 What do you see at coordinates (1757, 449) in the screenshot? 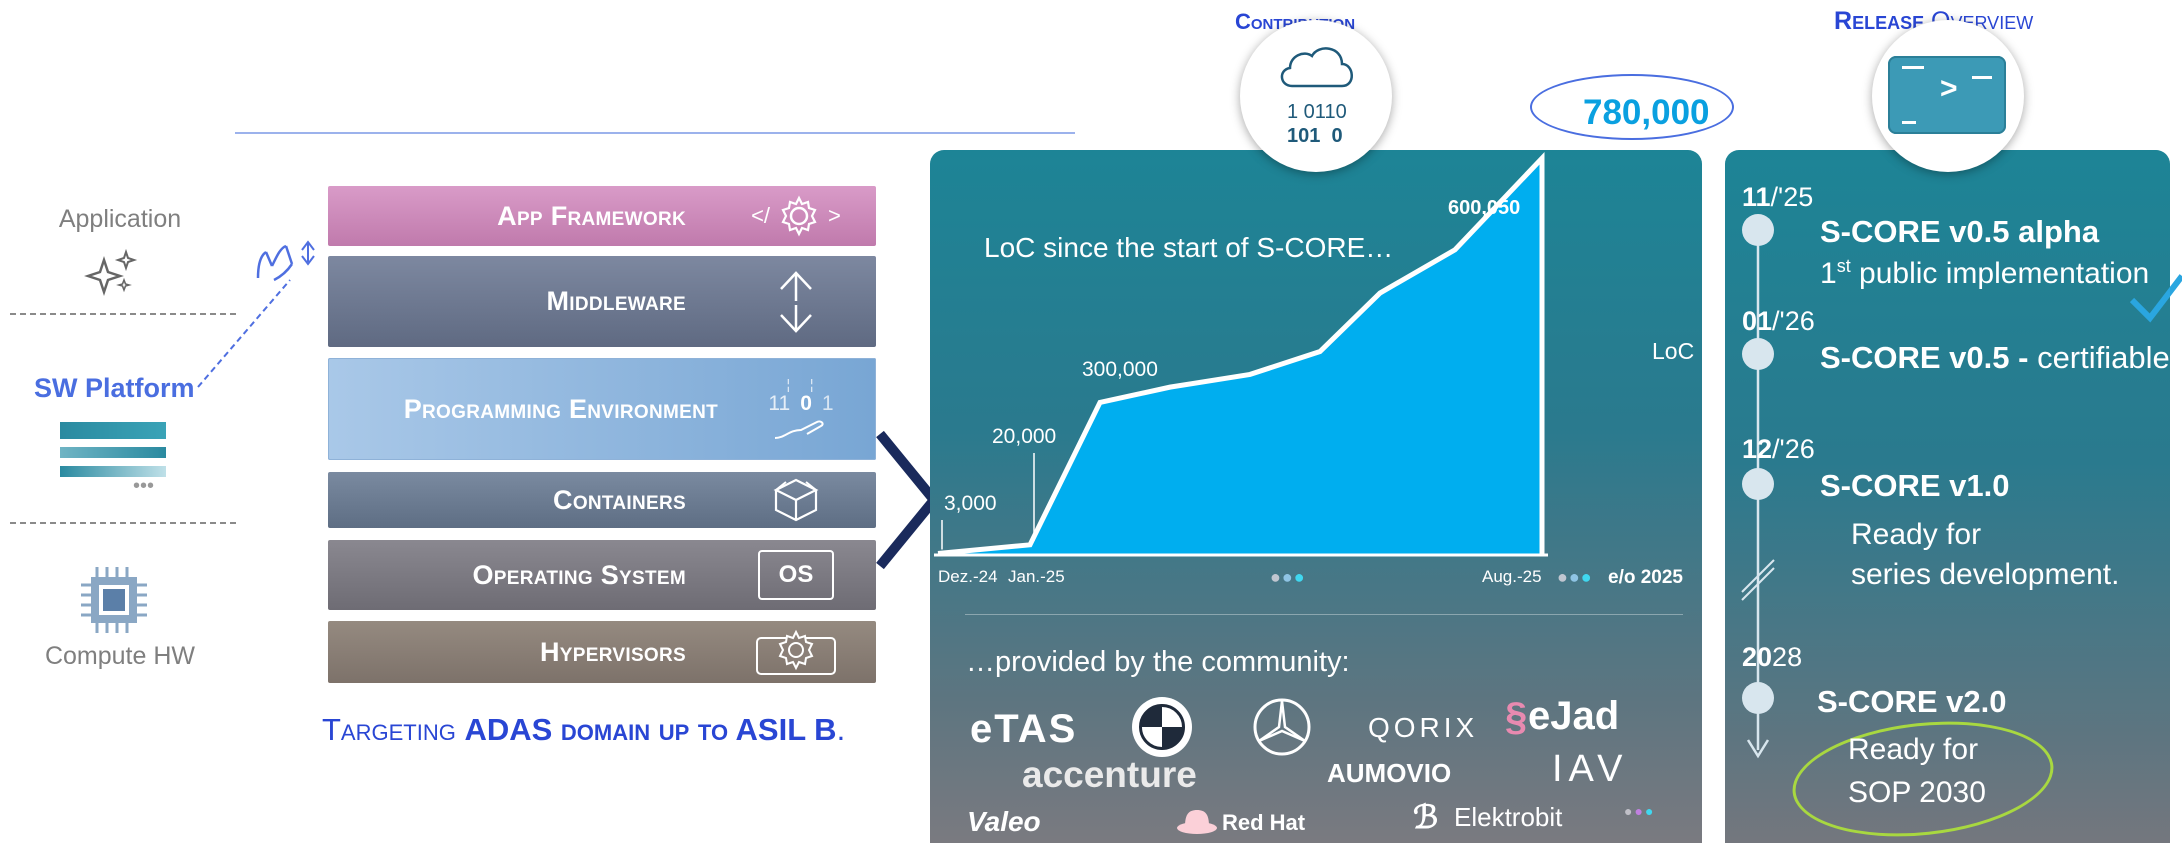
I see `release-date-3-bold: 12` at bounding box center [1757, 449].